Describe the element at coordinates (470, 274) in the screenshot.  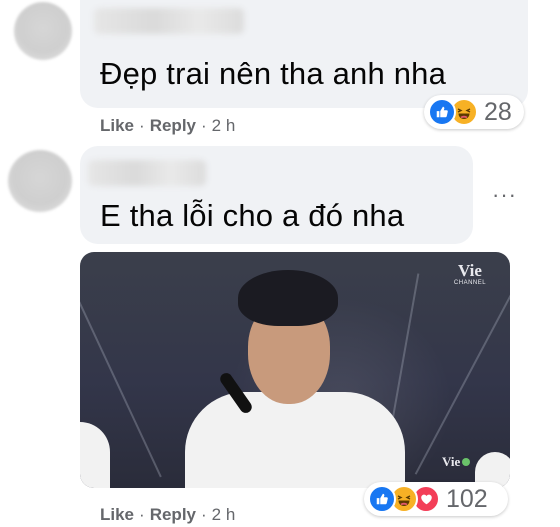
I see `channel-logo-top: Vie CHANNEL` at that location.